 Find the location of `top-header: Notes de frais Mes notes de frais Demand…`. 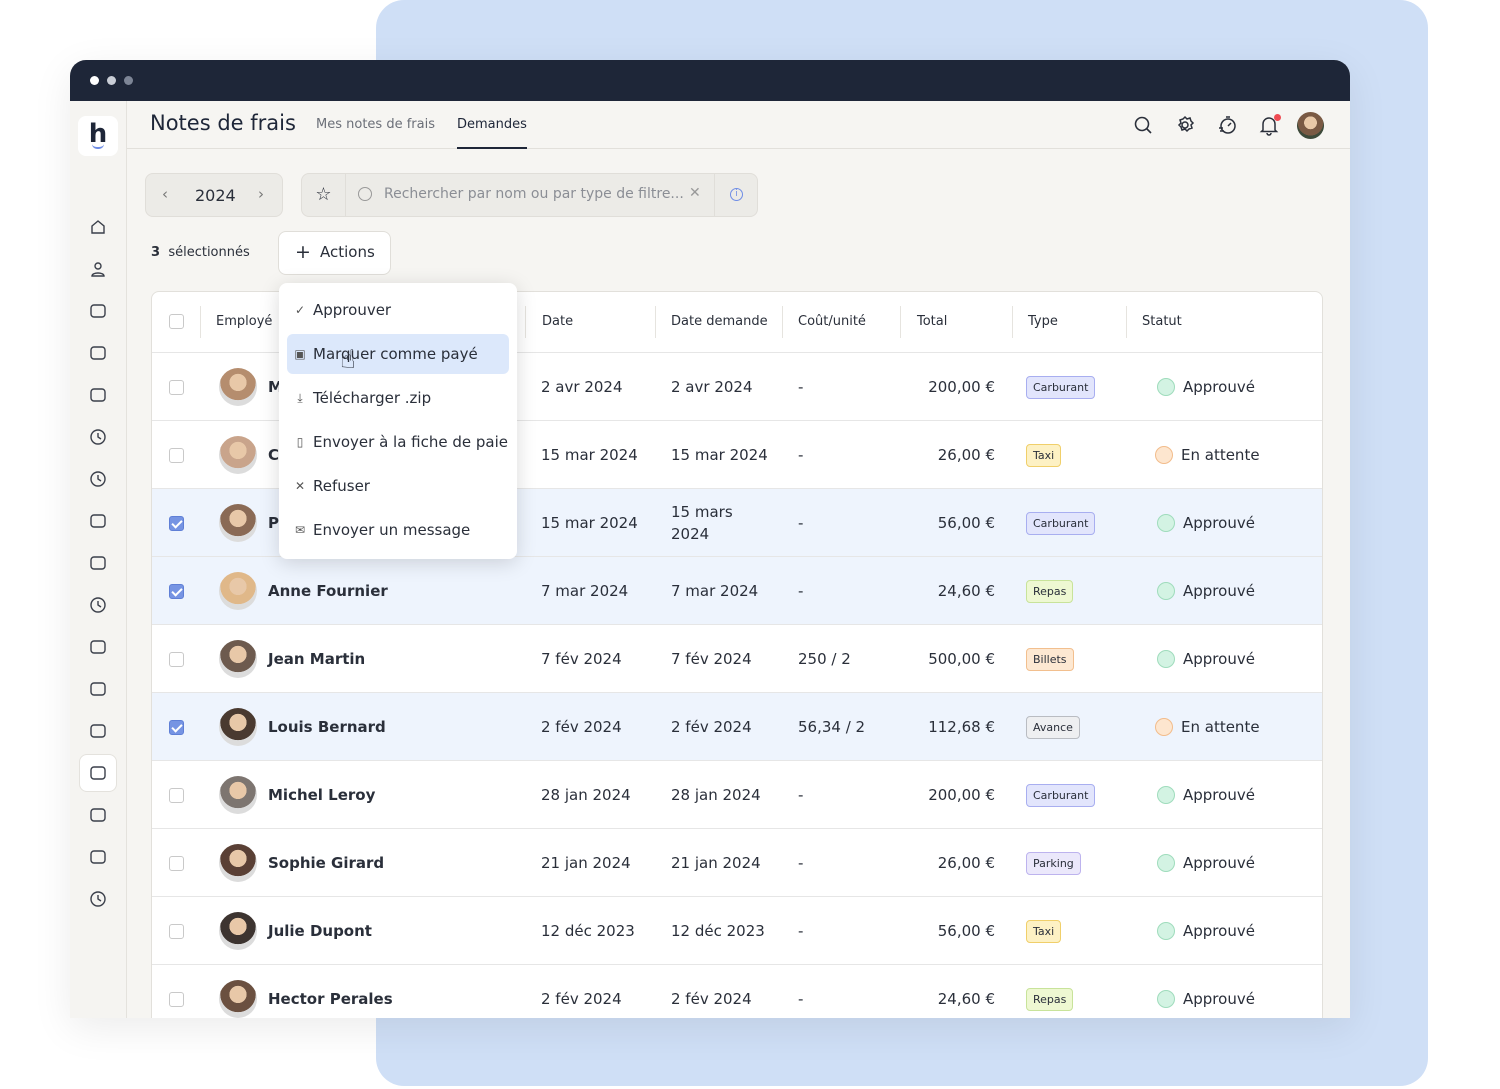

top-header: Notes de frais Mes notes de frais Demand… is located at coordinates (738, 125).